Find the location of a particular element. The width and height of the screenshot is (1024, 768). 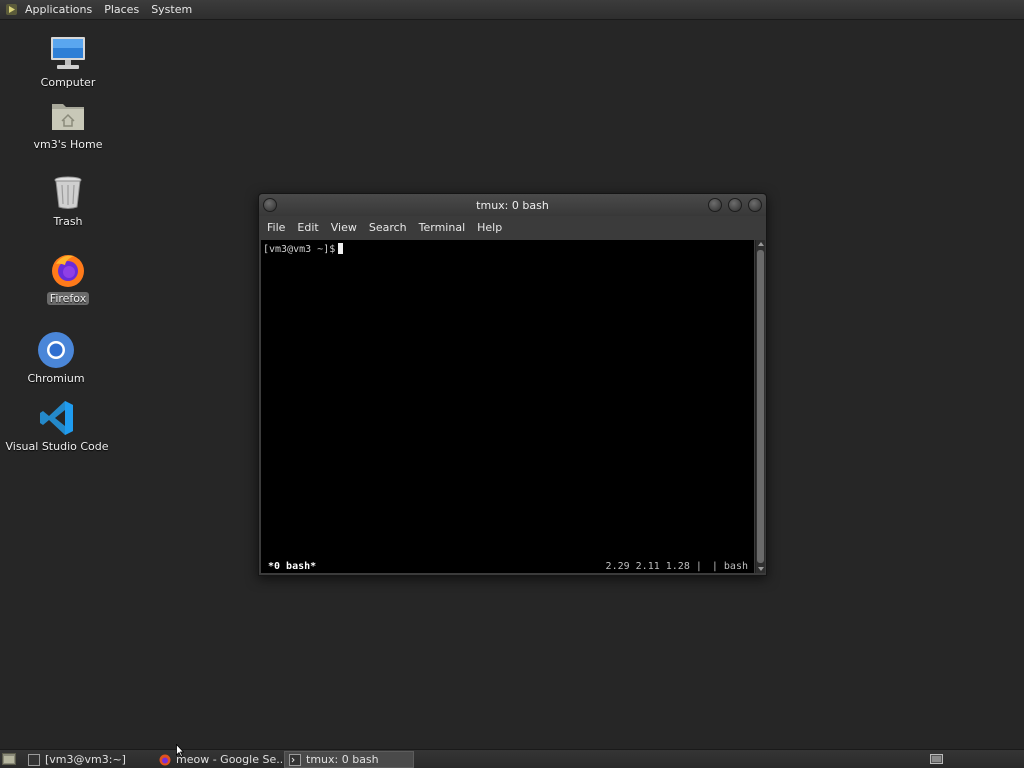

text-cursor is located at coordinates (341, 248).